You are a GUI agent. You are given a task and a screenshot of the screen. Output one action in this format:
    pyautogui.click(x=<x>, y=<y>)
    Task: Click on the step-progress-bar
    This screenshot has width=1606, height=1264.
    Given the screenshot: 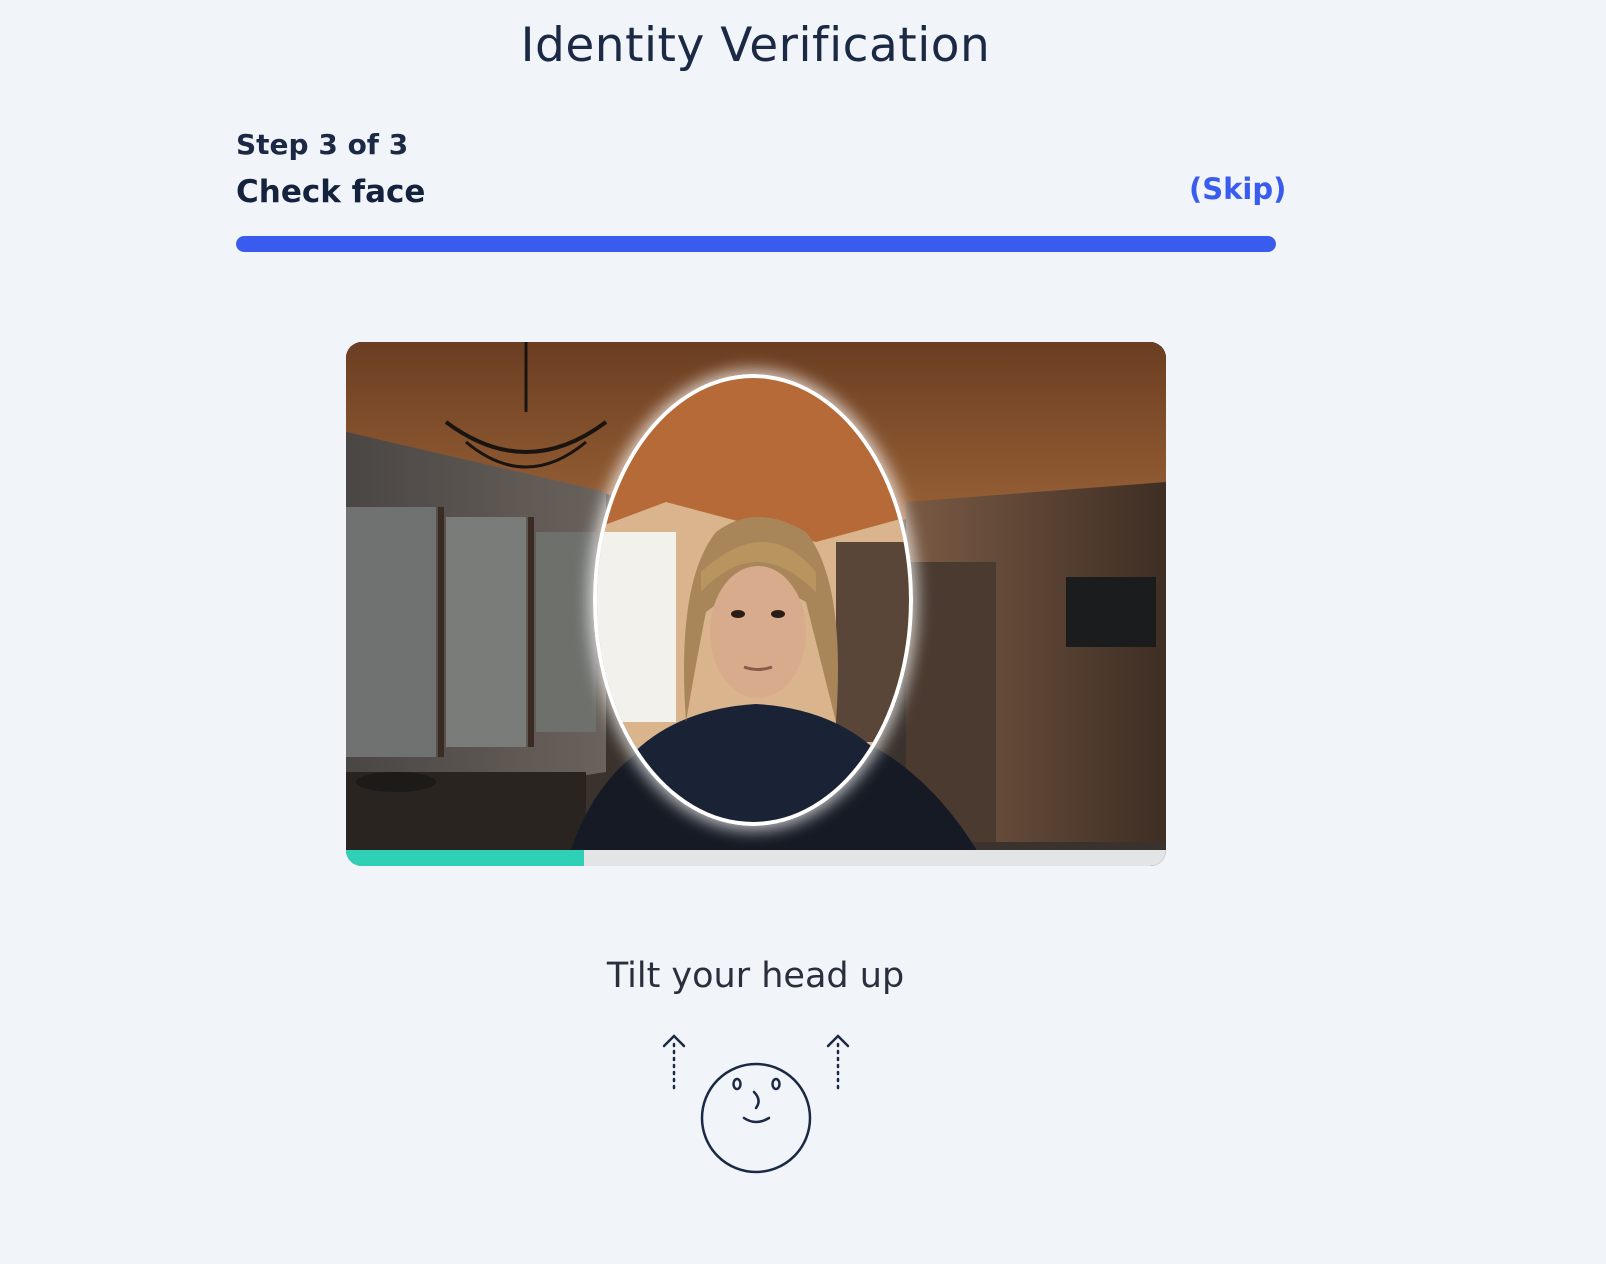 What is the action you would take?
    pyautogui.click(x=756, y=244)
    